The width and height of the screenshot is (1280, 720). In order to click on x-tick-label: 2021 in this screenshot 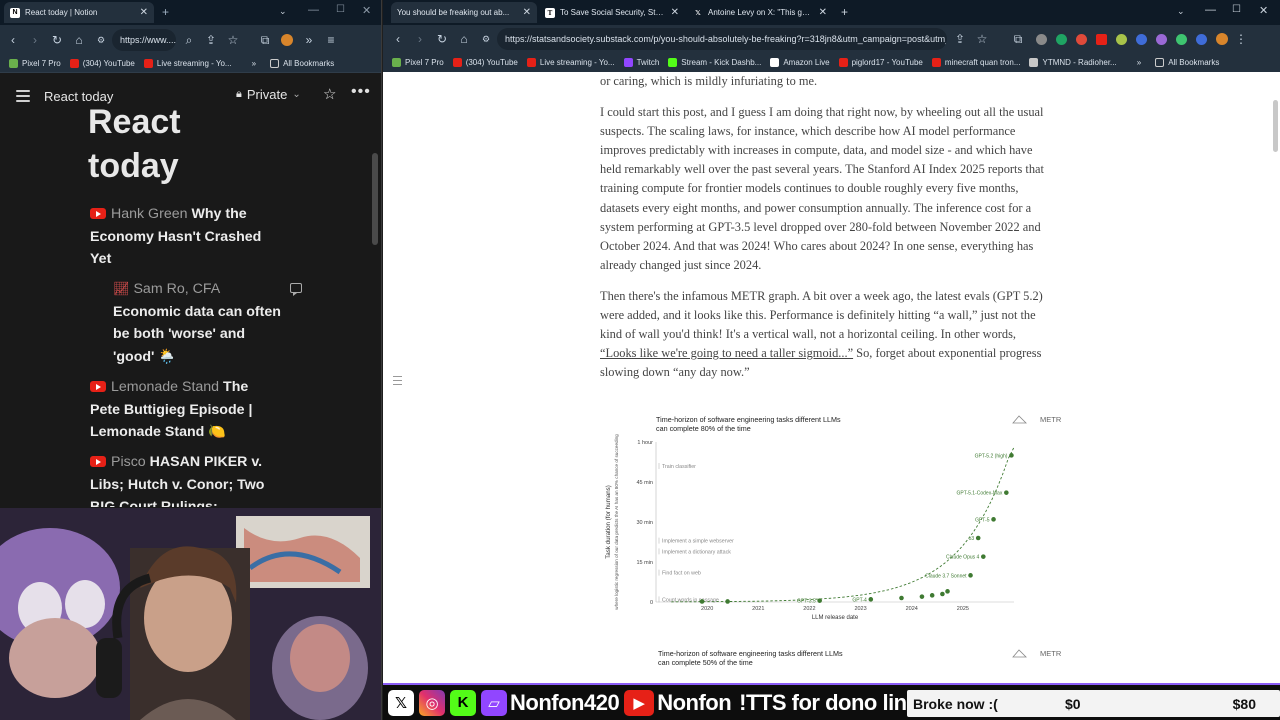, I will do `click(758, 609)`.